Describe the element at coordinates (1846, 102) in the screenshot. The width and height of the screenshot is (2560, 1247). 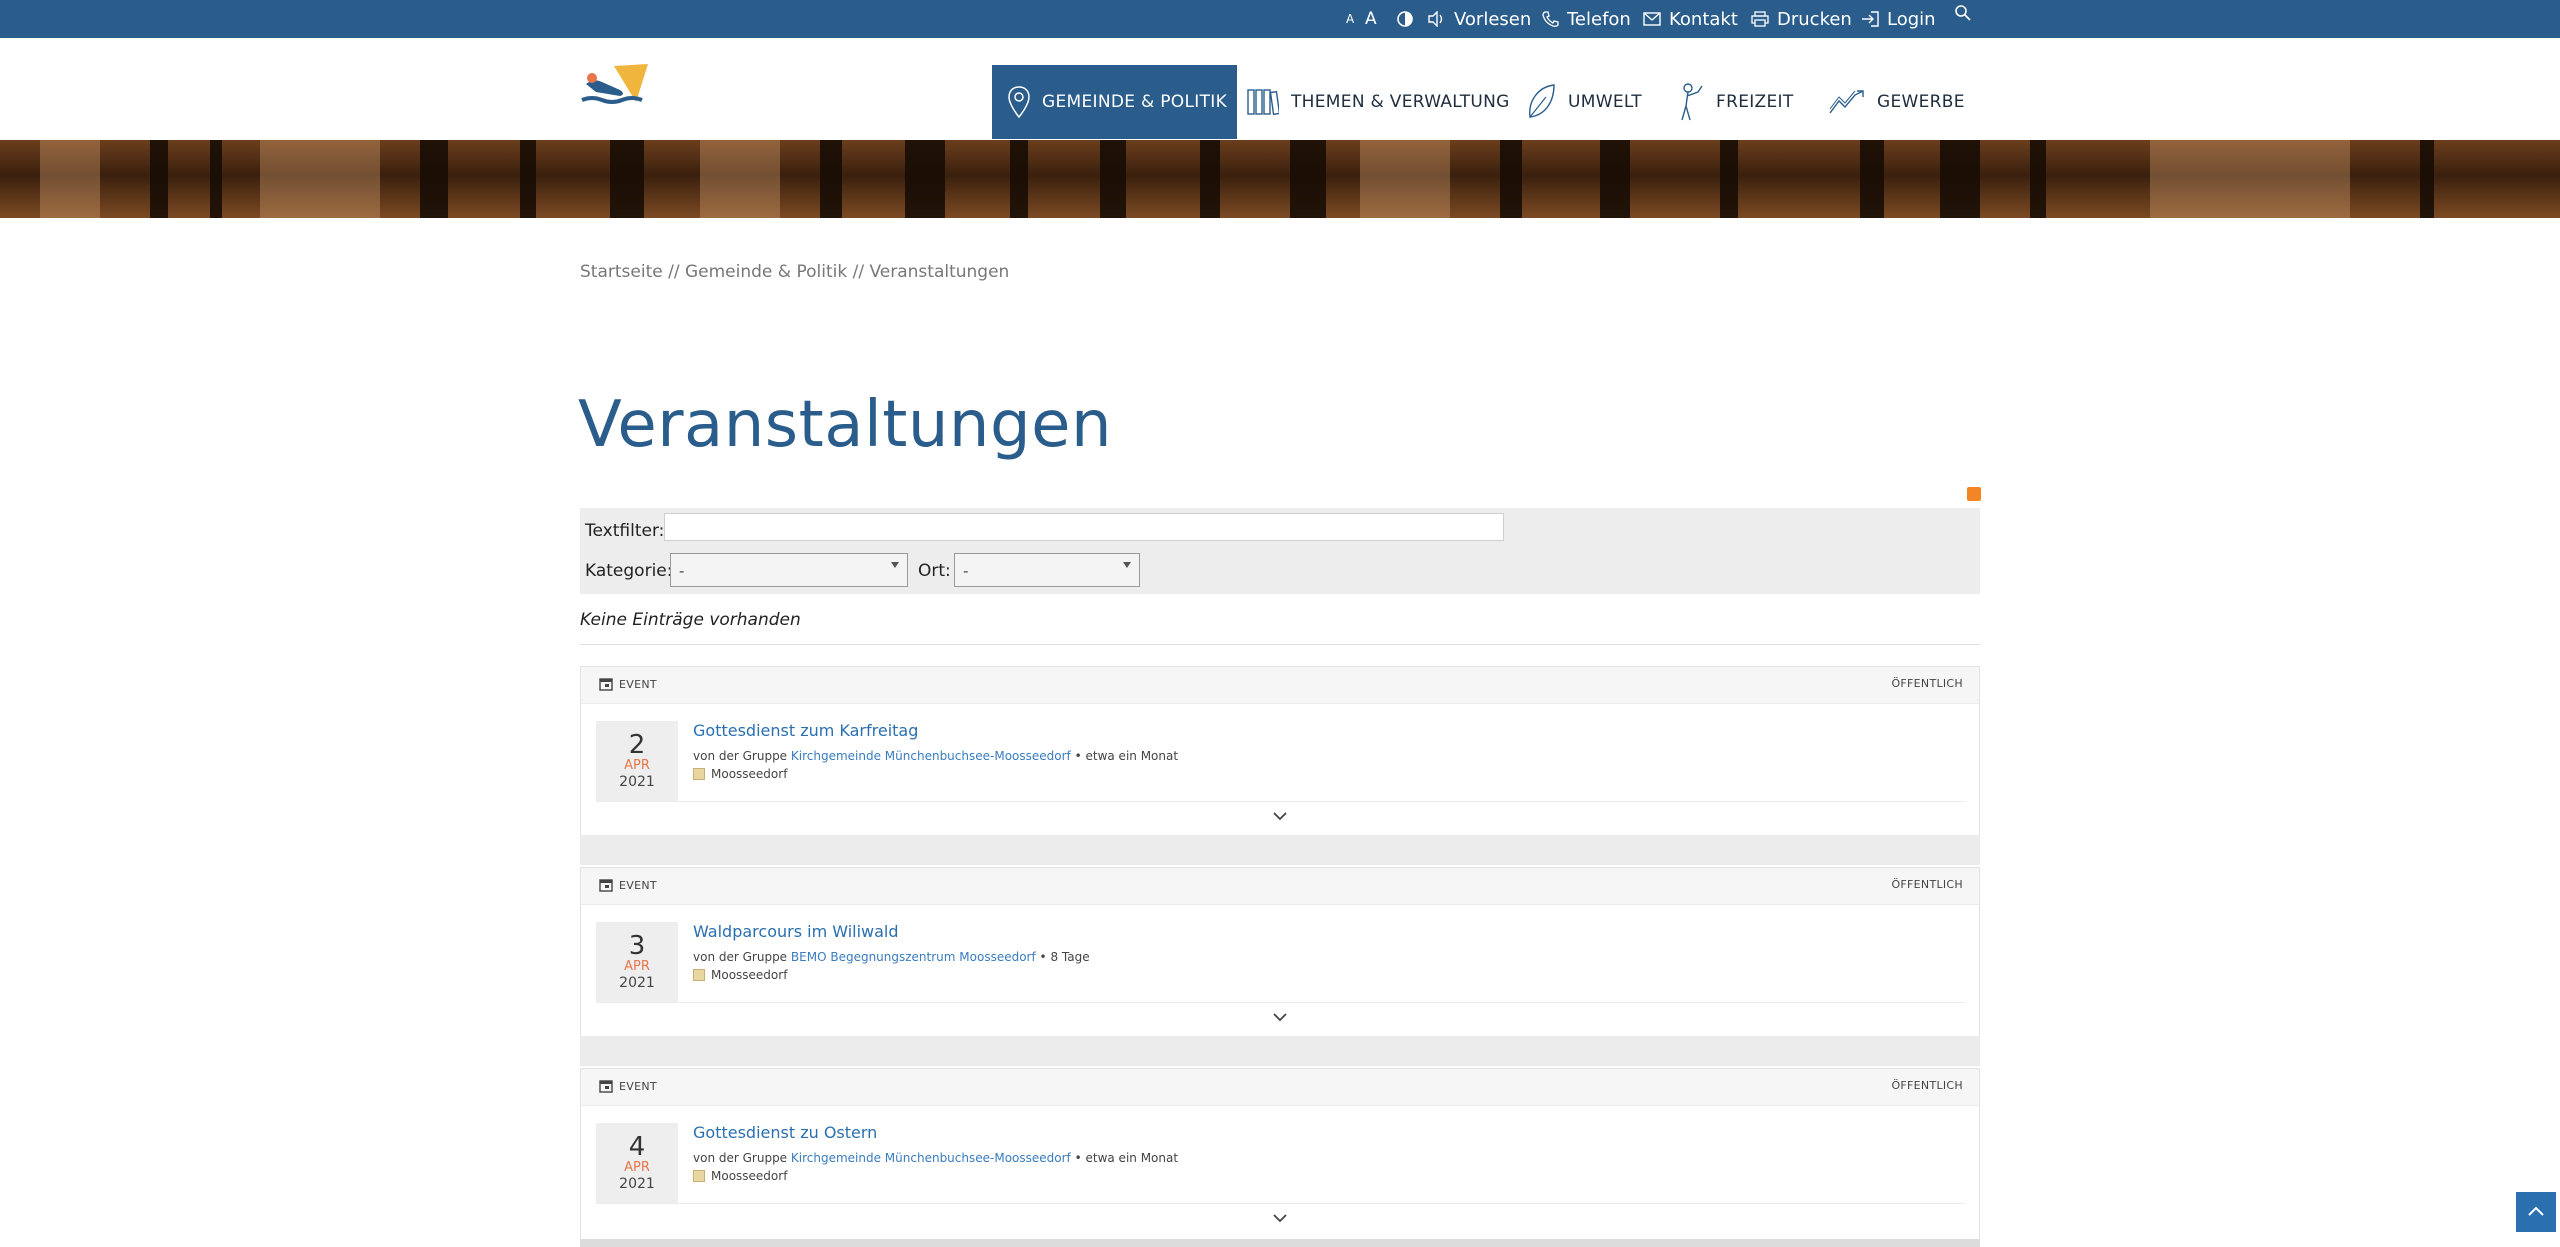
I see `chart-trend-icon` at that location.